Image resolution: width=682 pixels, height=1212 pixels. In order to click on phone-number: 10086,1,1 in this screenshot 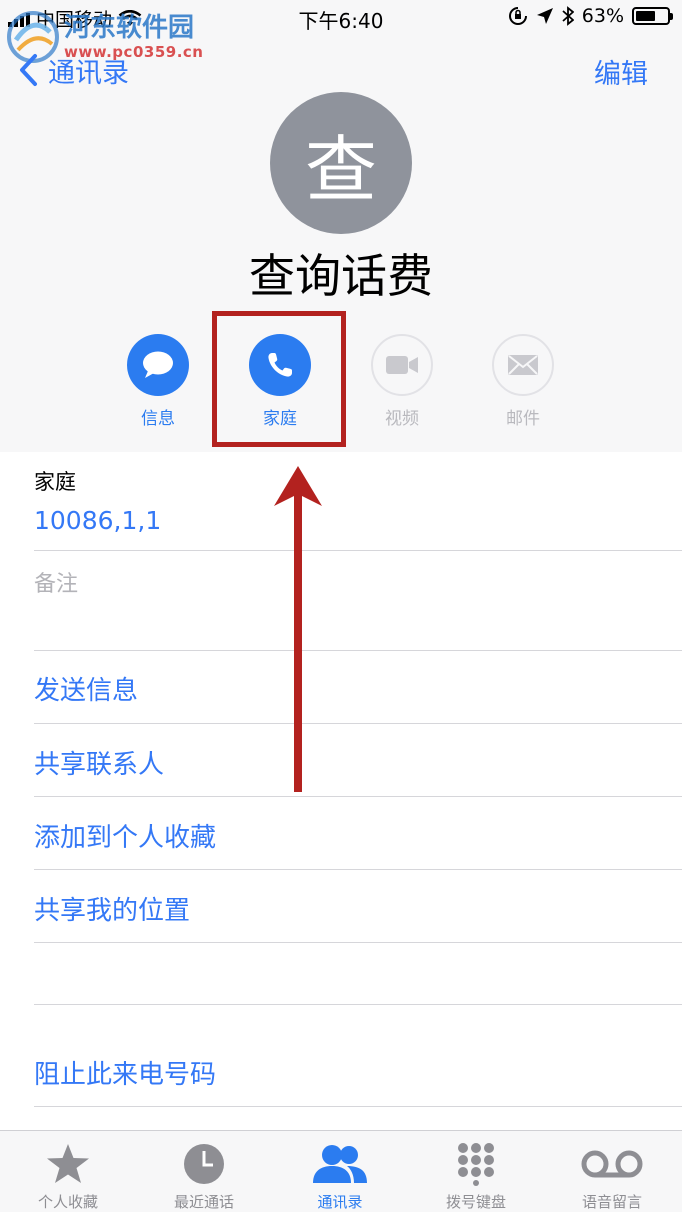, I will do `click(97, 520)`.